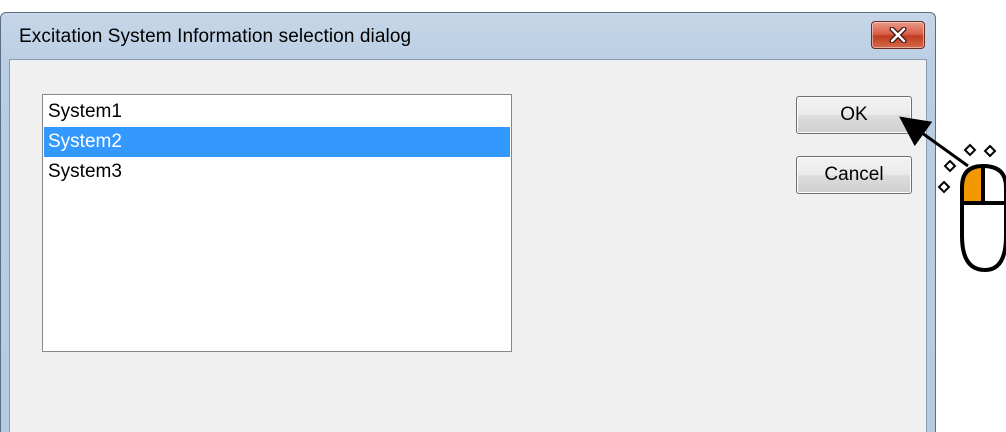 The width and height of the screenshot is (1006, 432). I want to click on list-item-system1: System1, so click(277, 112).